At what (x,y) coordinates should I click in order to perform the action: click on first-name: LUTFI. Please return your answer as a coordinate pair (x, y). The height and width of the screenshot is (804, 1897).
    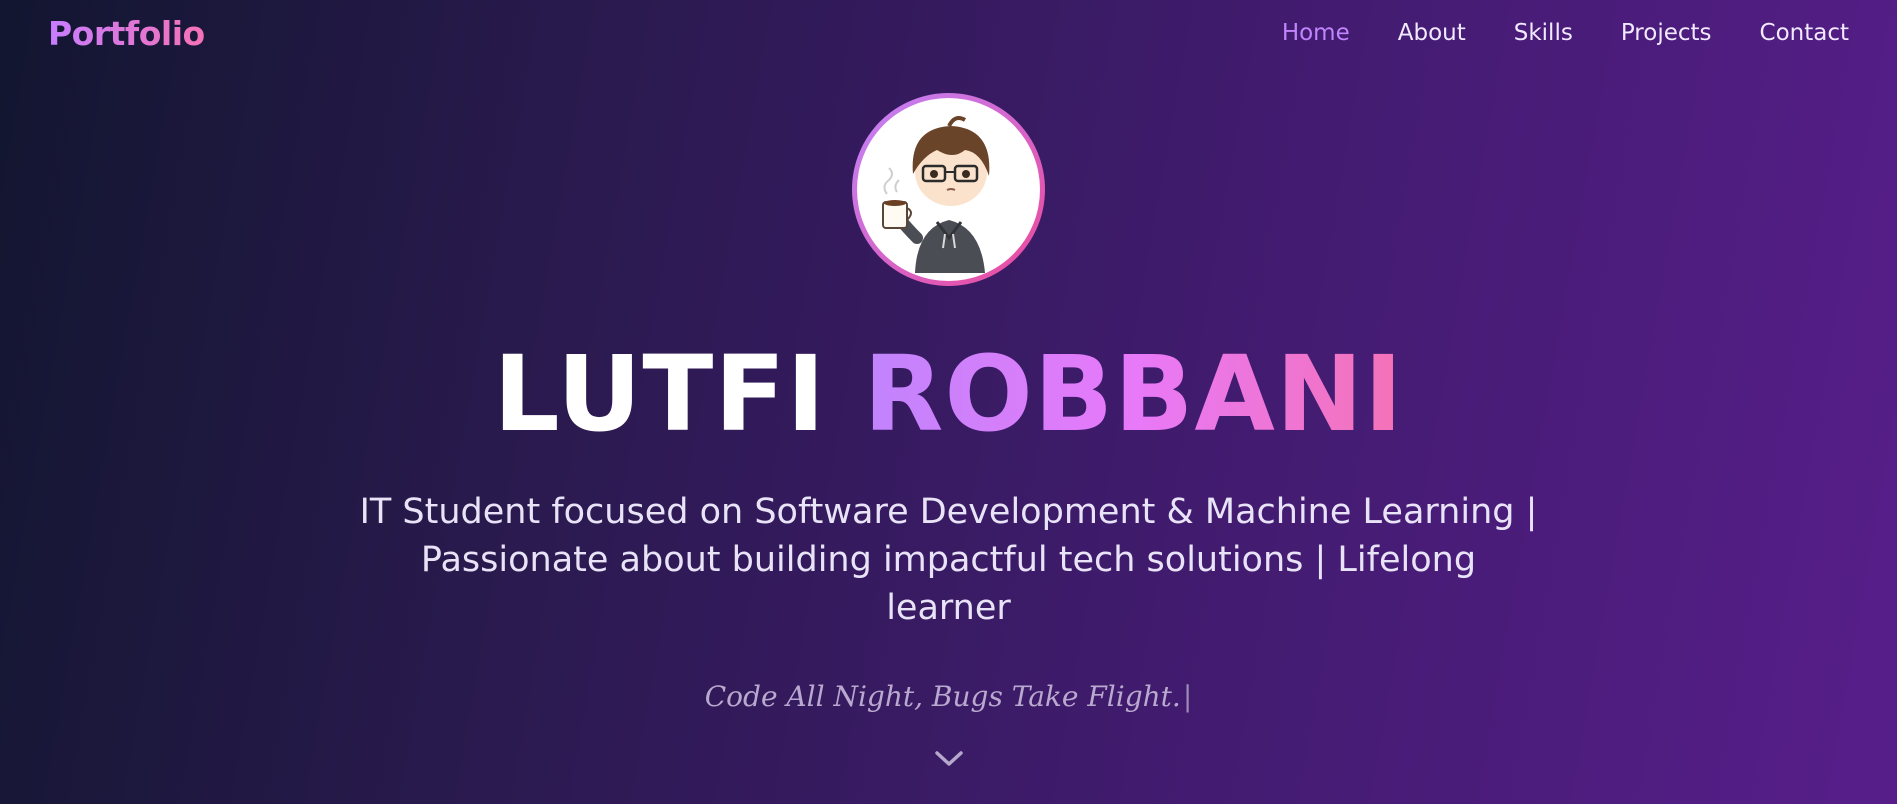
    Looking at the image, I should click on (660, 394).